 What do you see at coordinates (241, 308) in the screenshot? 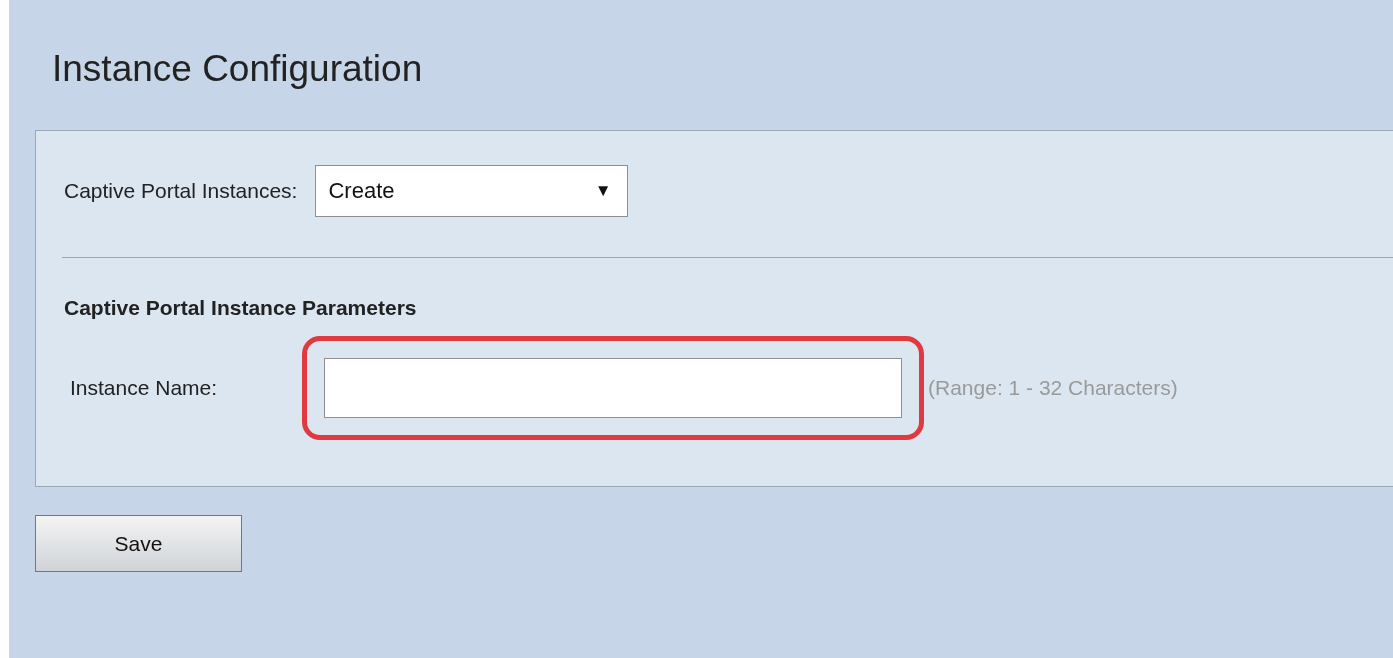
I see `section-heading: Captive Portal Instance Parameters` at bounding box center [241, 308].